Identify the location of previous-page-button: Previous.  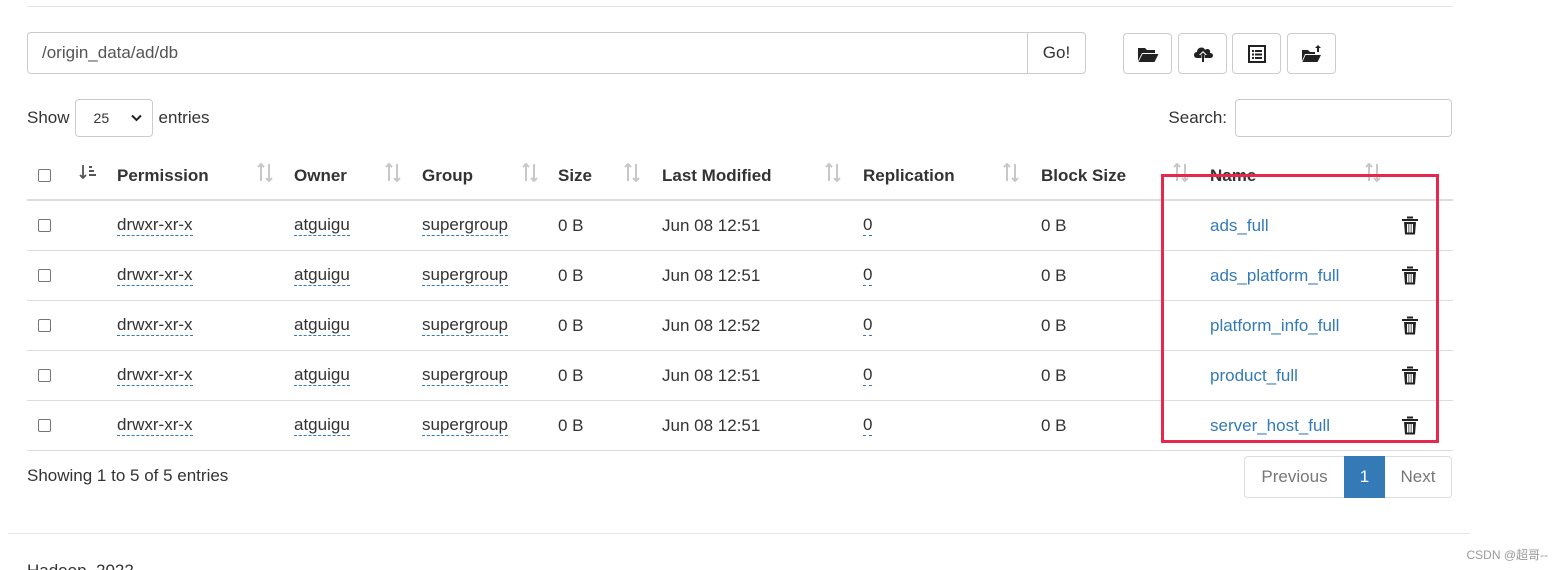
(1294, 477).